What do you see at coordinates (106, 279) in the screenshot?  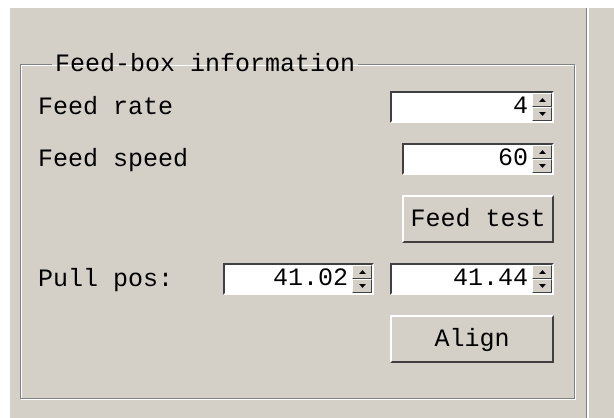 I see `field-label: Pull pos:` at bounding box center [106, 279].